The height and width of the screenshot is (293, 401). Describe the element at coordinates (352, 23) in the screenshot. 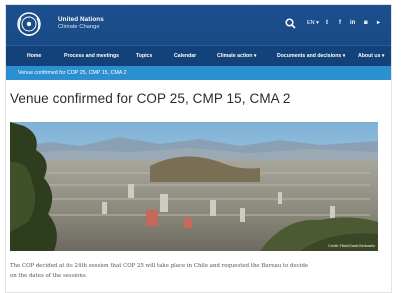

I see `linkedin-icon: in` at that location.